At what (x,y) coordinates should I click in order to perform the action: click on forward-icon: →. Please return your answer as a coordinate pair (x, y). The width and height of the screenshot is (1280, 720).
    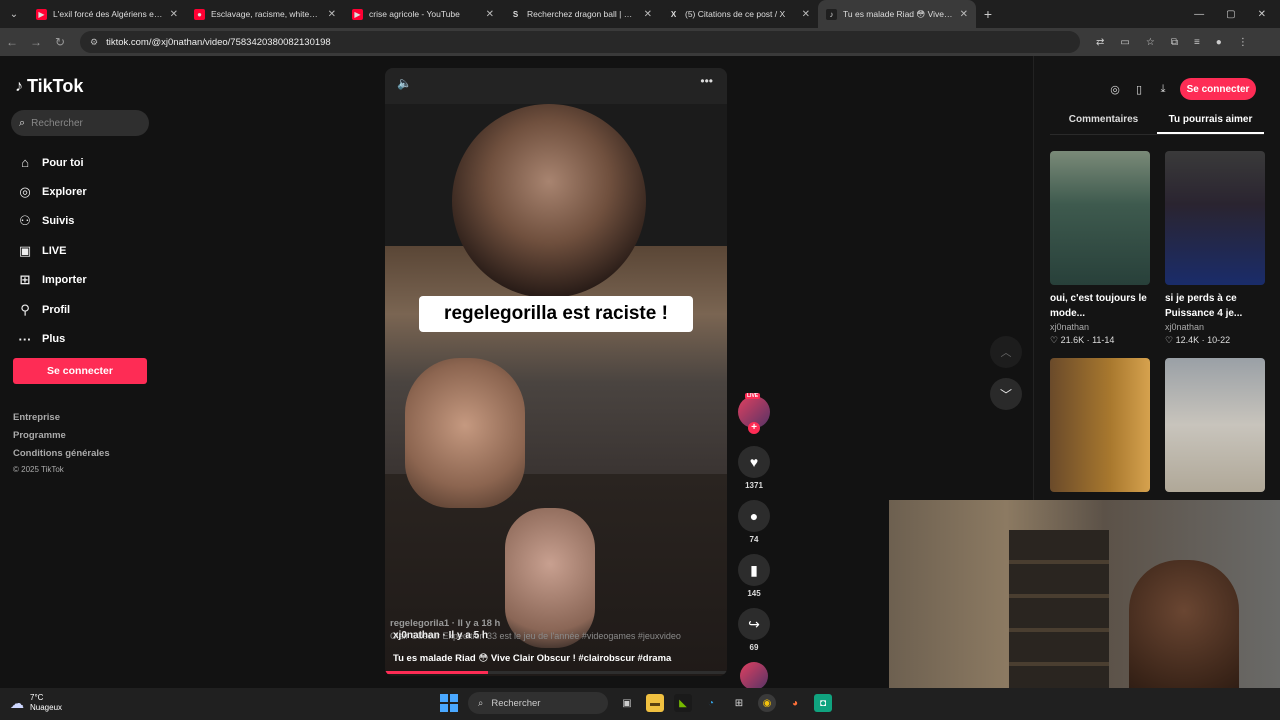
    Looking at the image, I should click on (36, 42).